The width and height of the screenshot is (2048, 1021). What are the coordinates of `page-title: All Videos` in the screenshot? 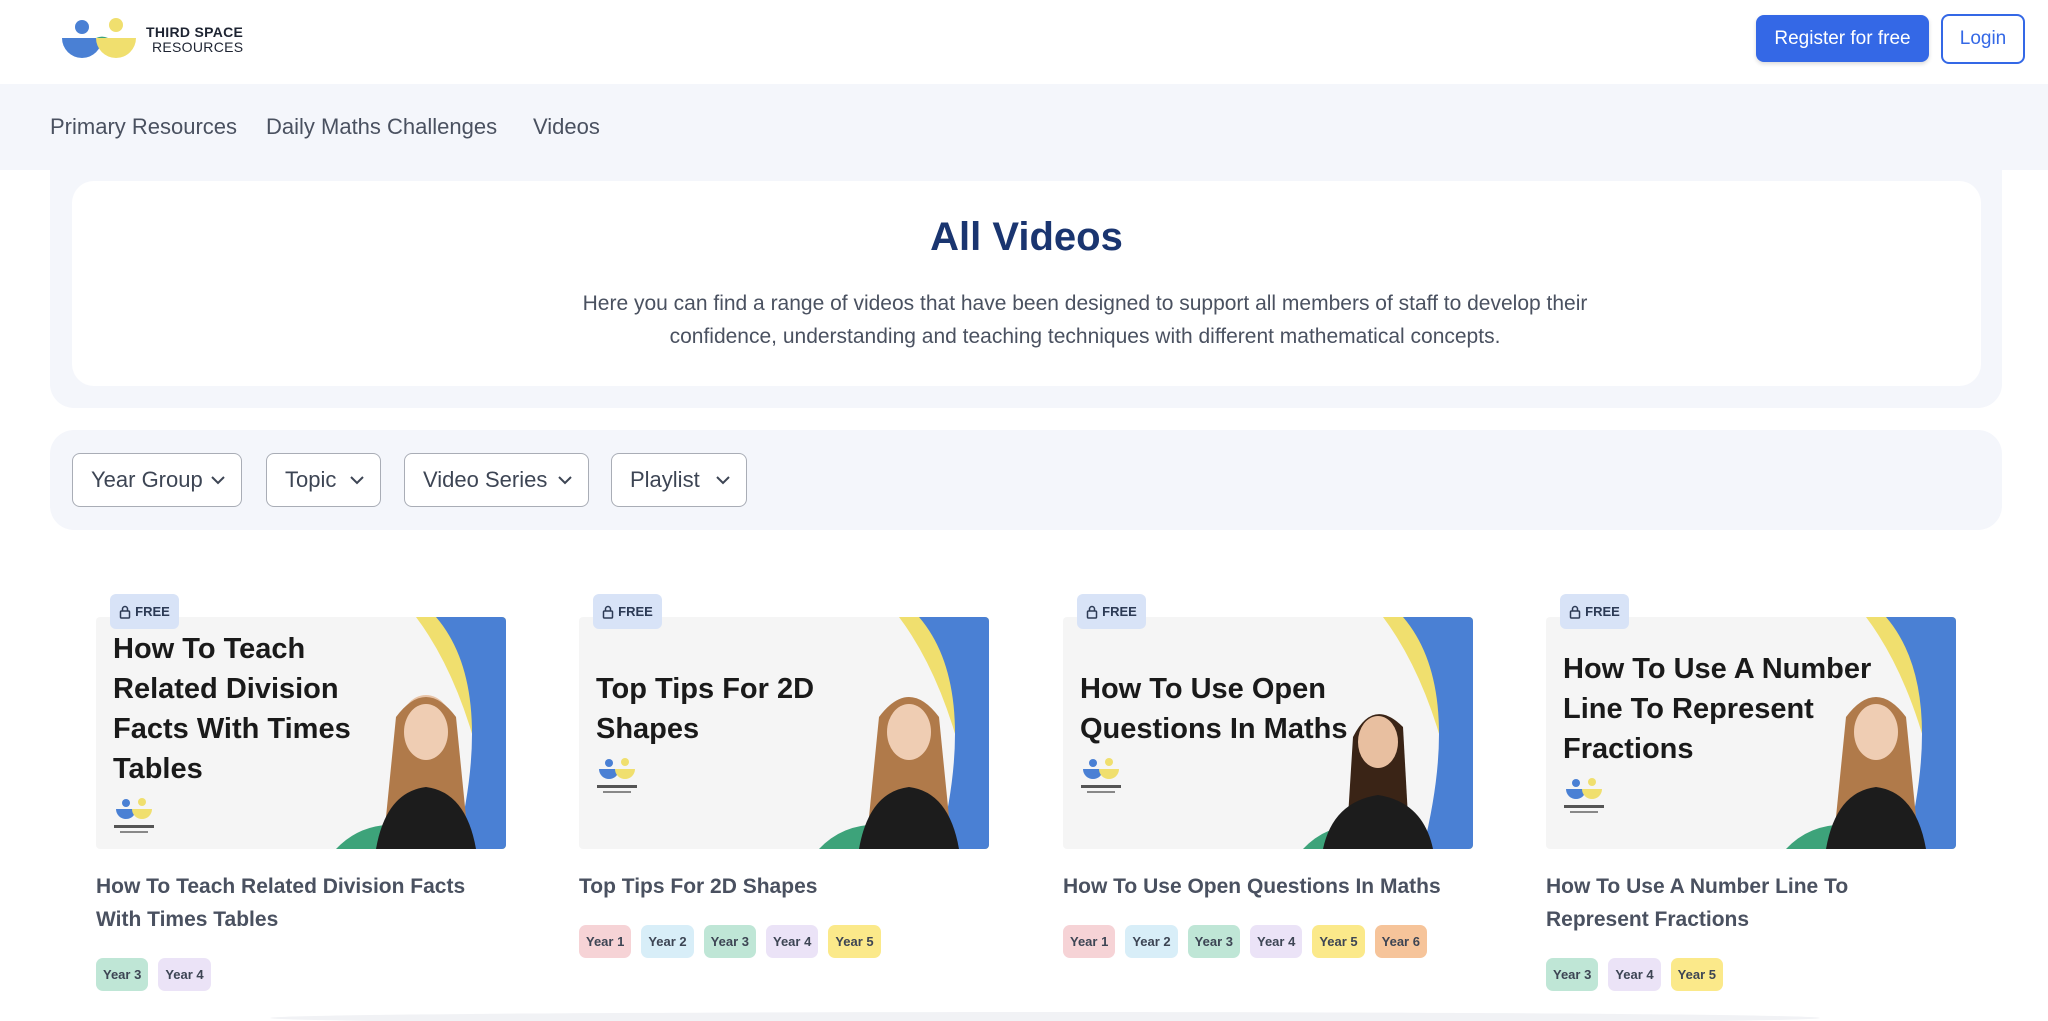 It's located at (1026, 237).